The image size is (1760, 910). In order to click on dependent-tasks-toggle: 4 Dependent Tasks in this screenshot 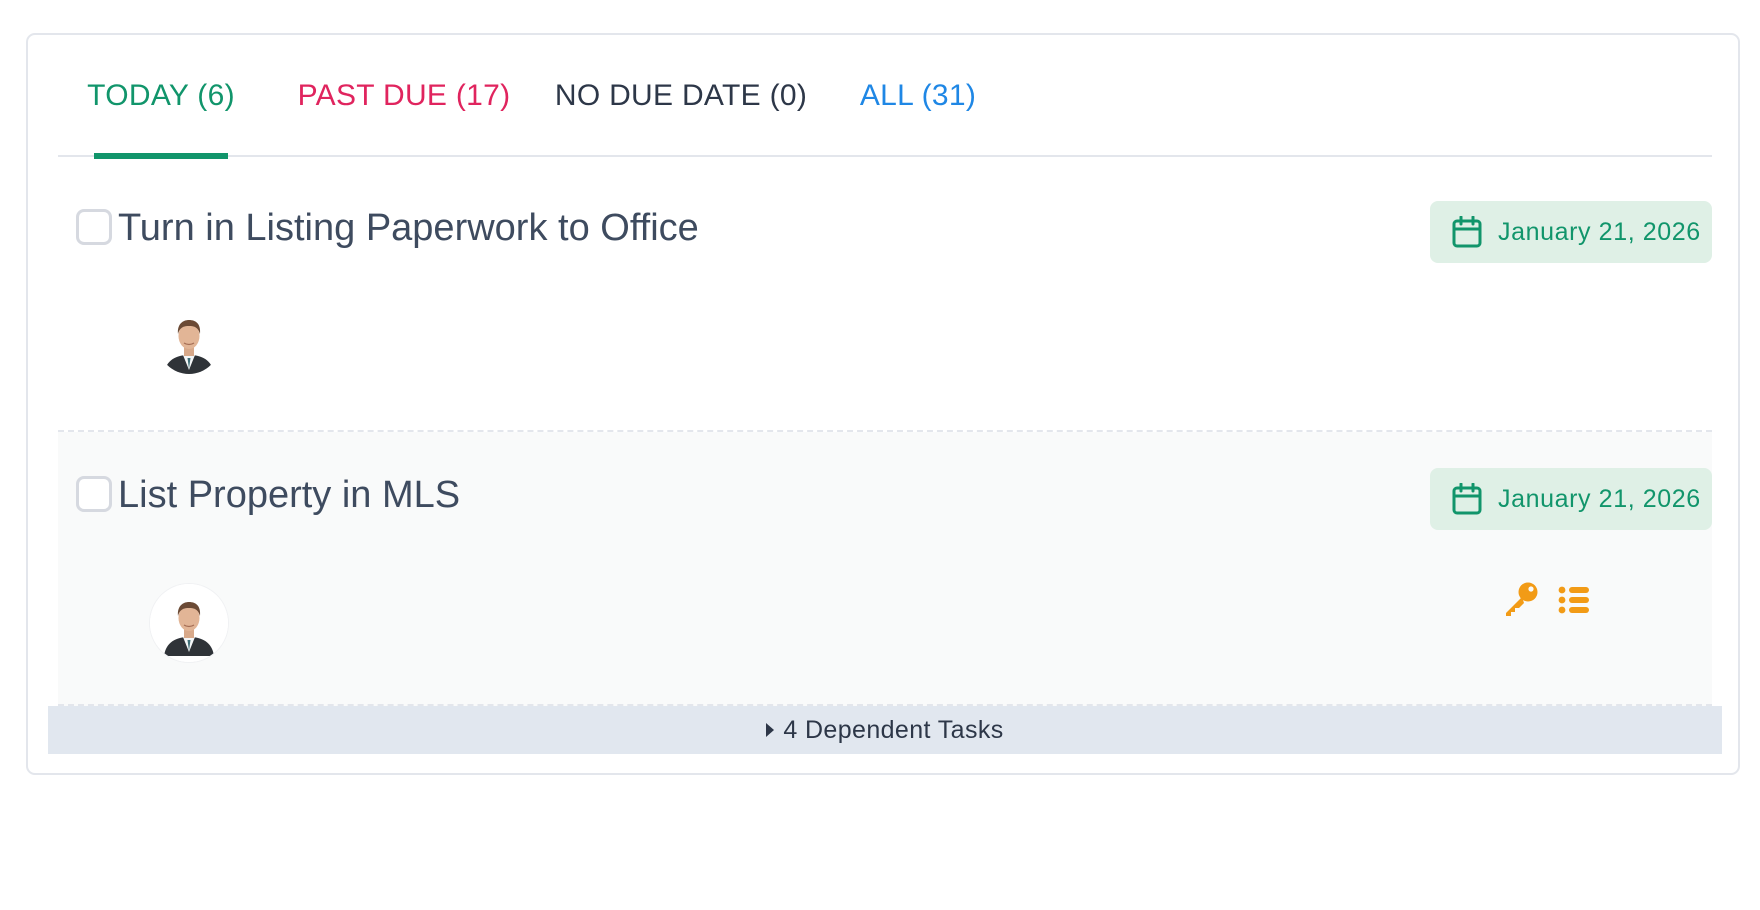, I will do `click(885, 730)`.